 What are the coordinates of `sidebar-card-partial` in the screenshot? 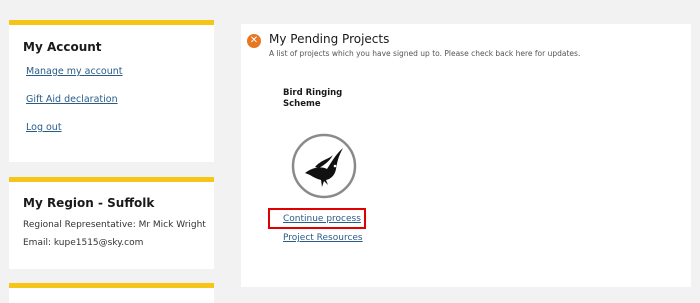 It's located at (111, 293).